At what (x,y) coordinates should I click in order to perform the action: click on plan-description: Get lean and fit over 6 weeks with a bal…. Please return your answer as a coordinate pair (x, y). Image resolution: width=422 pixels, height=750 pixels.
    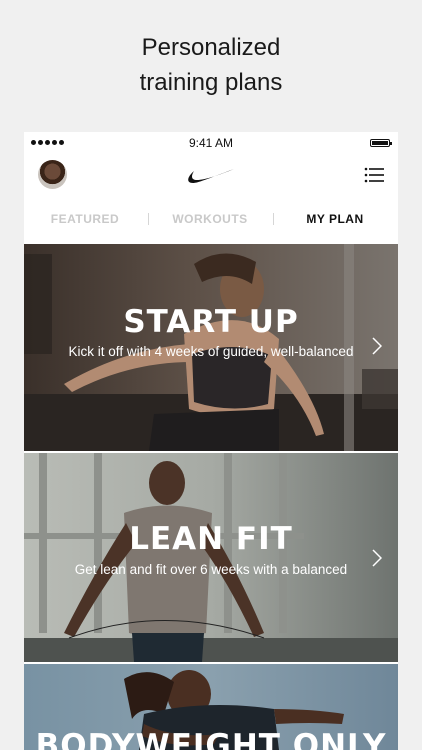
    Looking at the image, I should click on (211, 569).